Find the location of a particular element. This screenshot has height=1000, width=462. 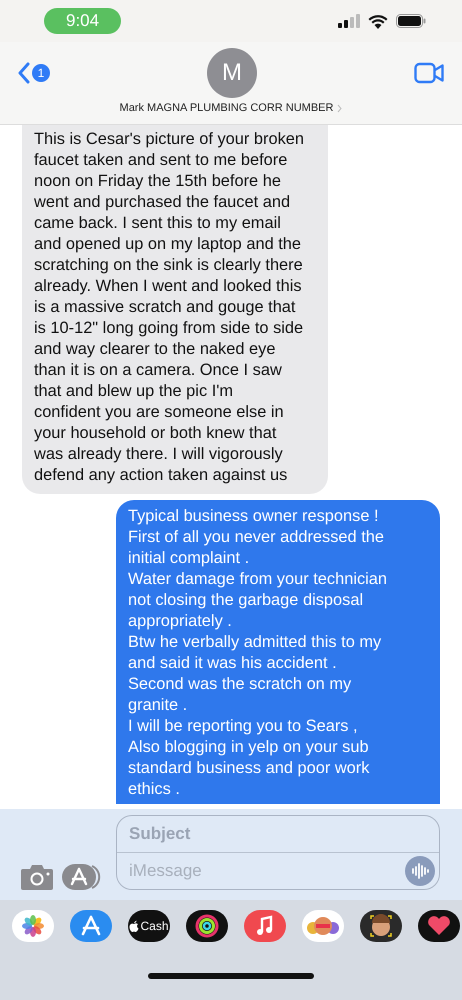

audio-waveform-icon is located at coordinates (420, 871).